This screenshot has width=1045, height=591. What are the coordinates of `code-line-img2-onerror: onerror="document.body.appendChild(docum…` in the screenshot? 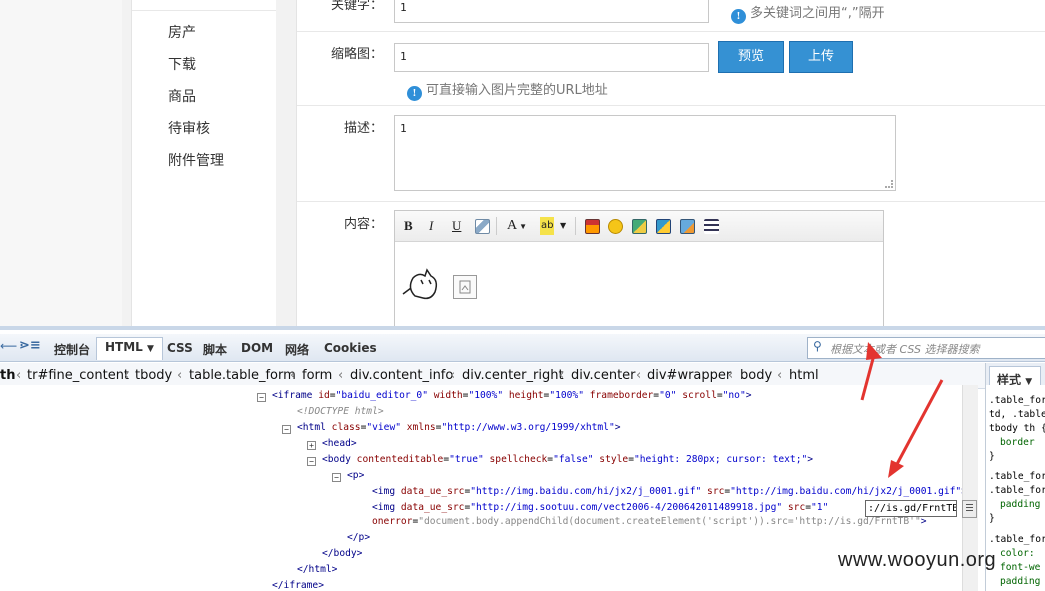 It's located at (649, 521).